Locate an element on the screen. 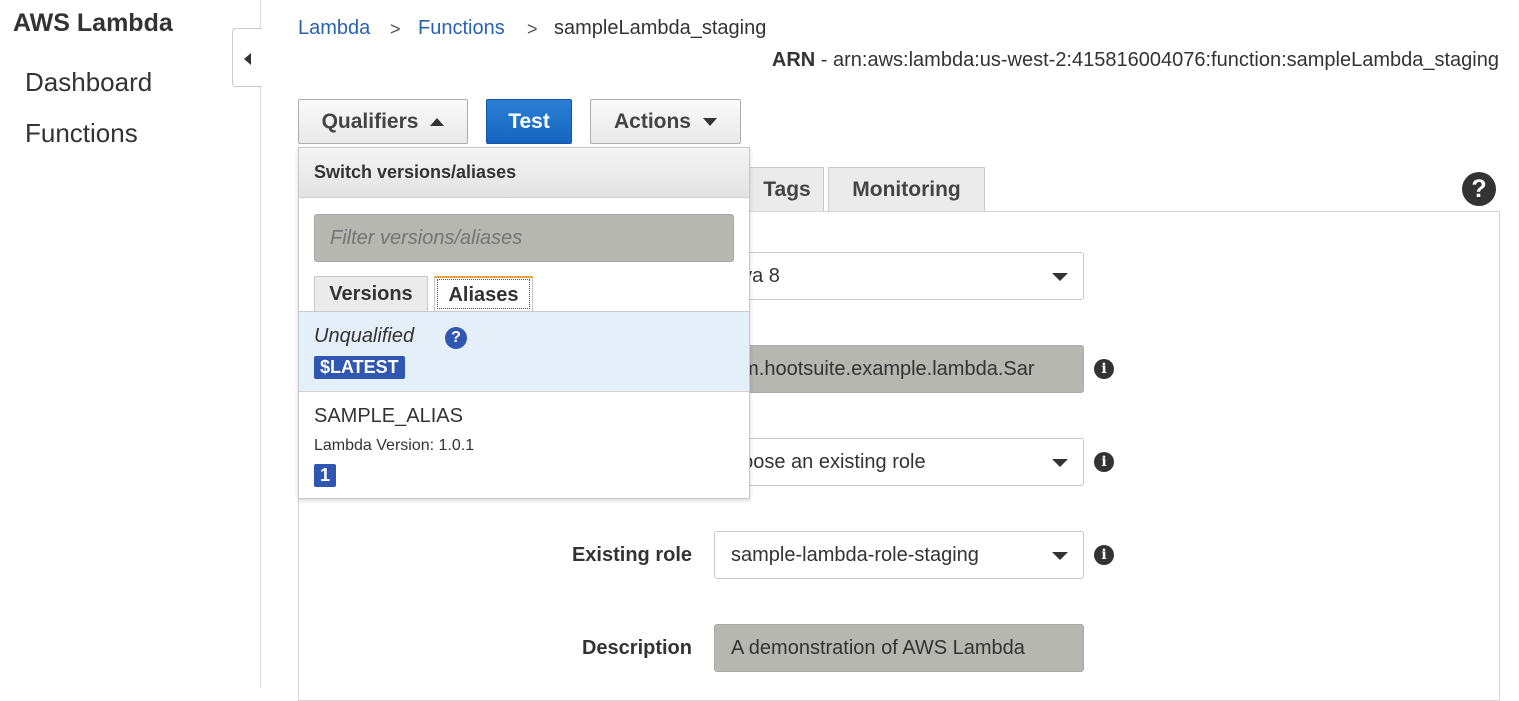 This screenshot has height=701, width=1519. existing-role-value: sample-lambda-role-staging is located at coordinates (855, 554).